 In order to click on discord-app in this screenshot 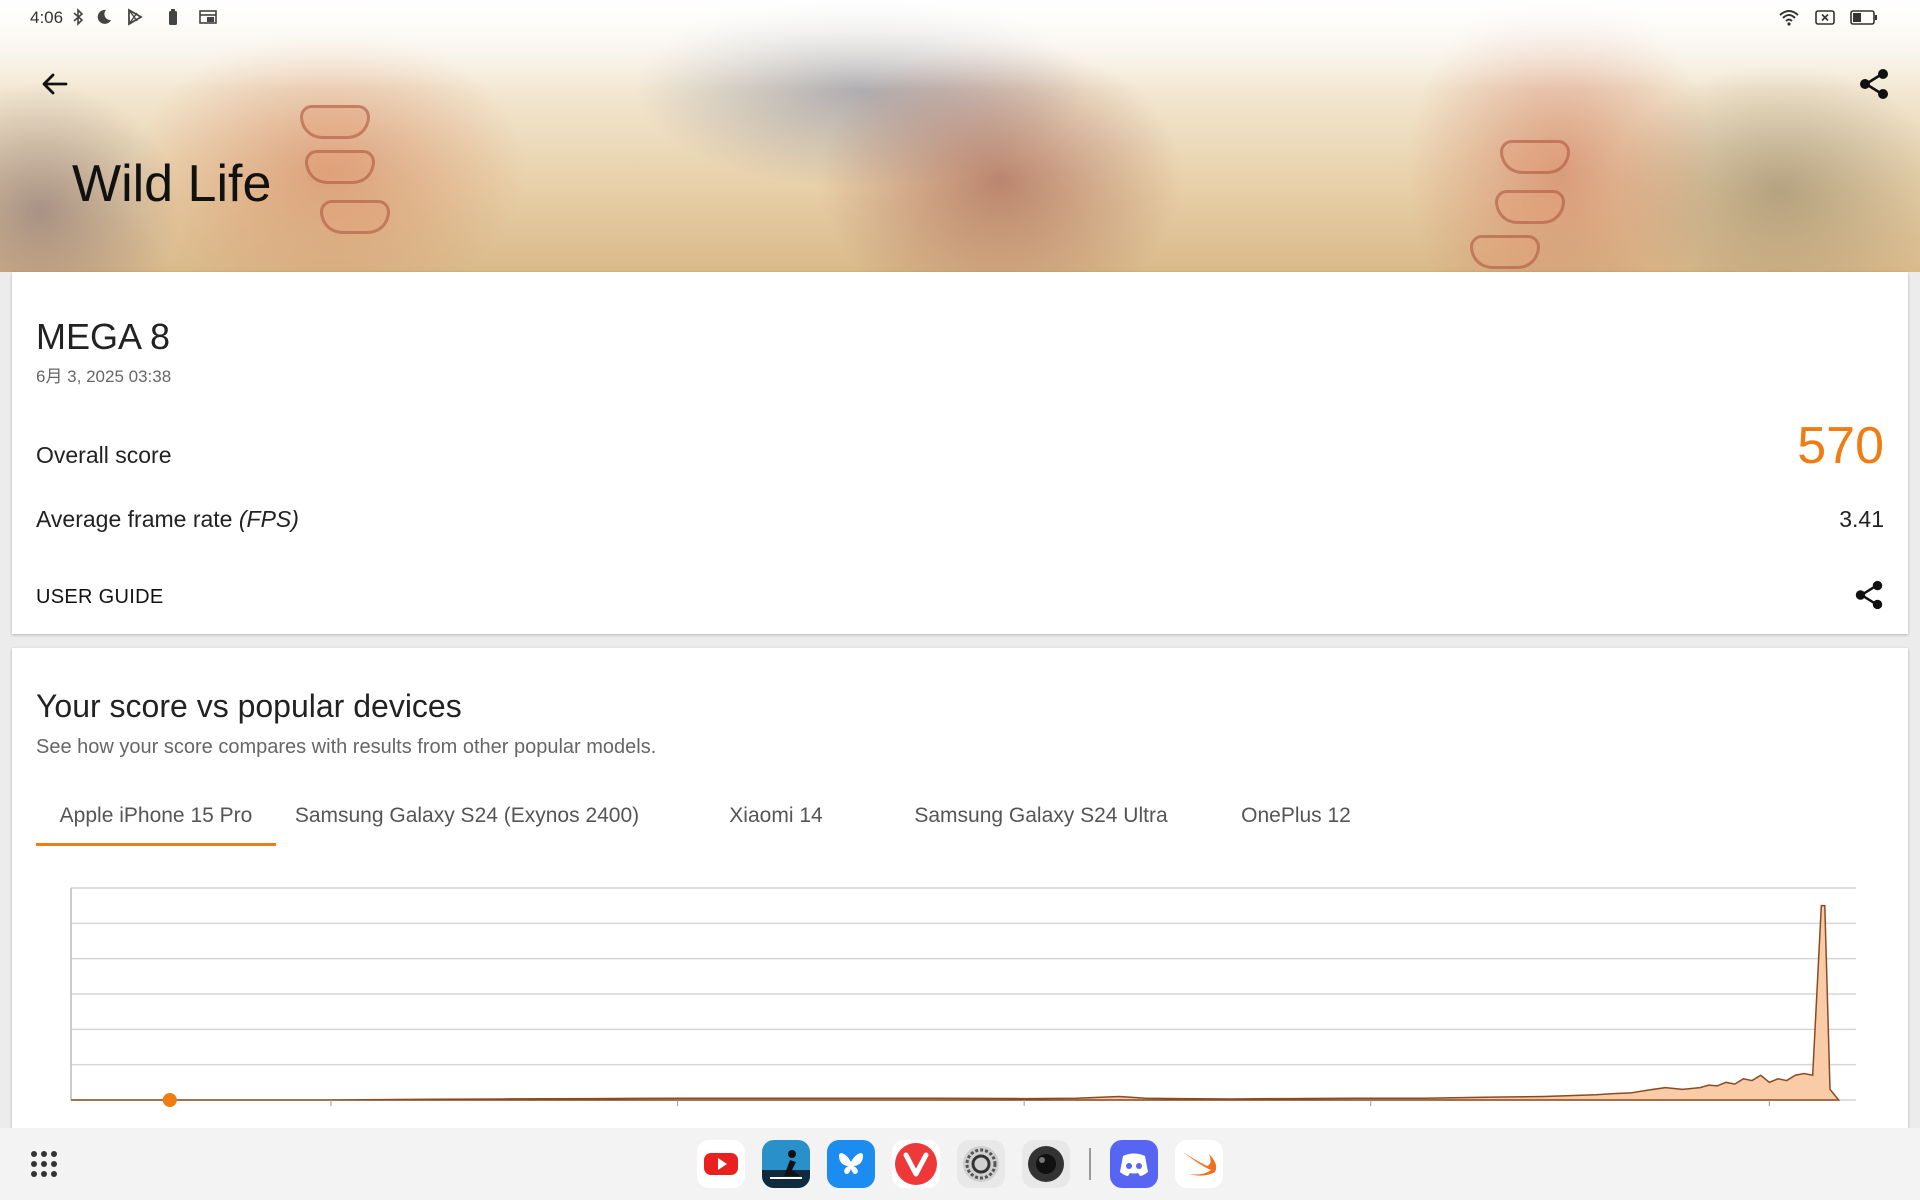, I will do `click(1134, 1164)`.